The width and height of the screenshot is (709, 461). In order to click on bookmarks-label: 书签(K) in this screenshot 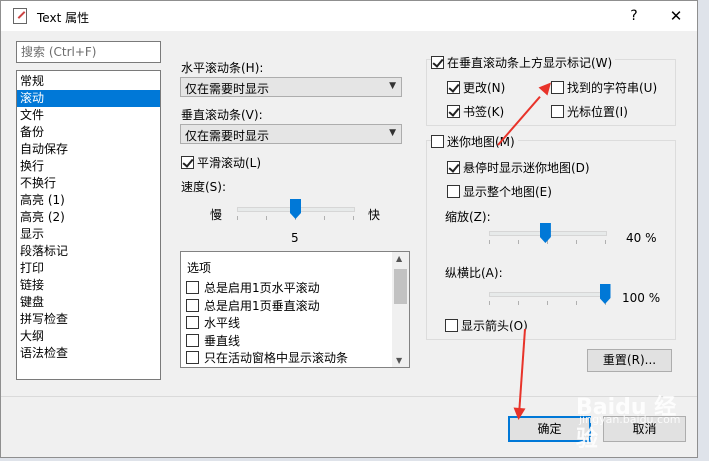, I will do `click(484, 112)`.